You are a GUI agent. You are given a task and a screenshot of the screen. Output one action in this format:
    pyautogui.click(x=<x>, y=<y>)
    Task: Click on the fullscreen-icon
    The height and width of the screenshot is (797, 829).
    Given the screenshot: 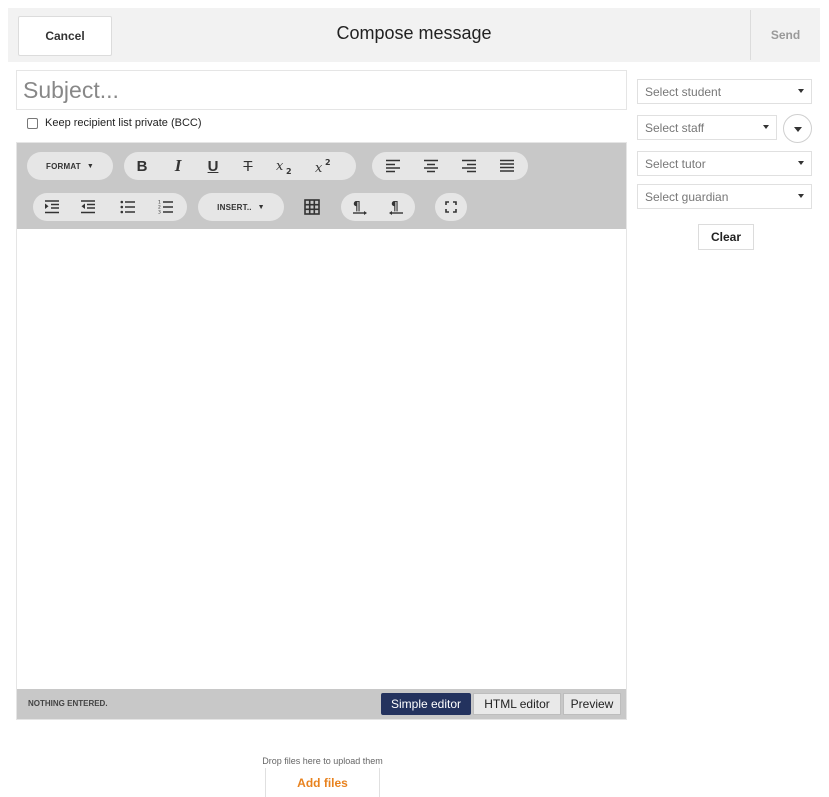 What is the action you would take?
    pyautogui.click(x=451, y=207)
    